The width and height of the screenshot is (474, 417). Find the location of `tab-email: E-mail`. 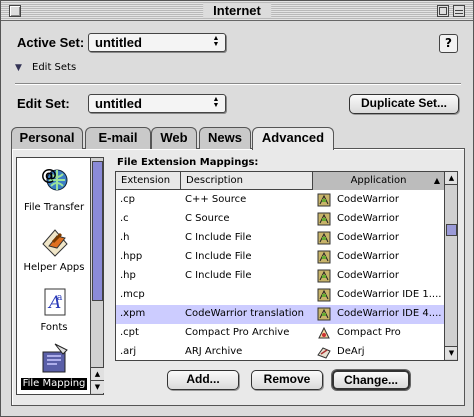

tab-email: E-mail is located at coordinates (118, 138).